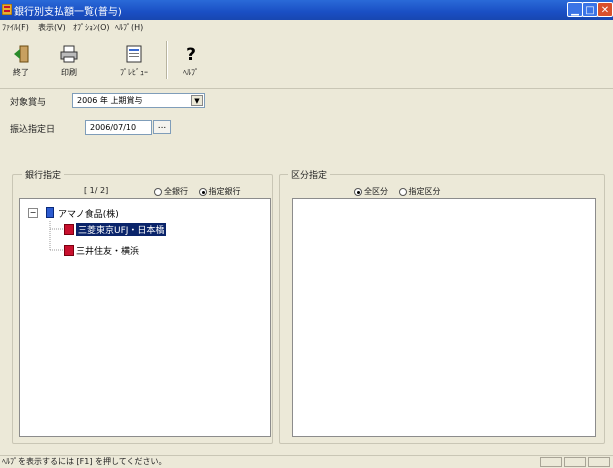  Describe the element at coordinates (306, 461) in the screenshot. I see `status-bar: ﾍﾙﾌﾟを表示するには [F1] を押してください。` at that location.